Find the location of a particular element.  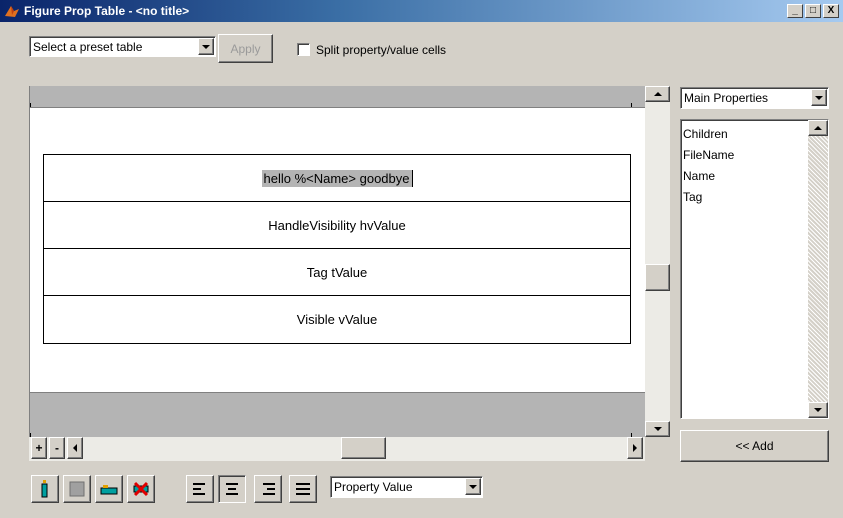

properties-list: Children FileName Name Tag is located at coordinates (754, 269).